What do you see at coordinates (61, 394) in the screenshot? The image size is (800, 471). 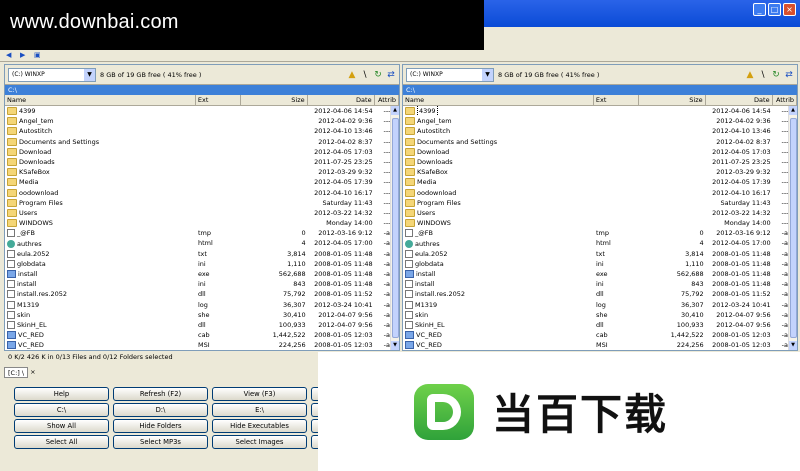 I see `action-button: Help` at bounding box center [61, 394].